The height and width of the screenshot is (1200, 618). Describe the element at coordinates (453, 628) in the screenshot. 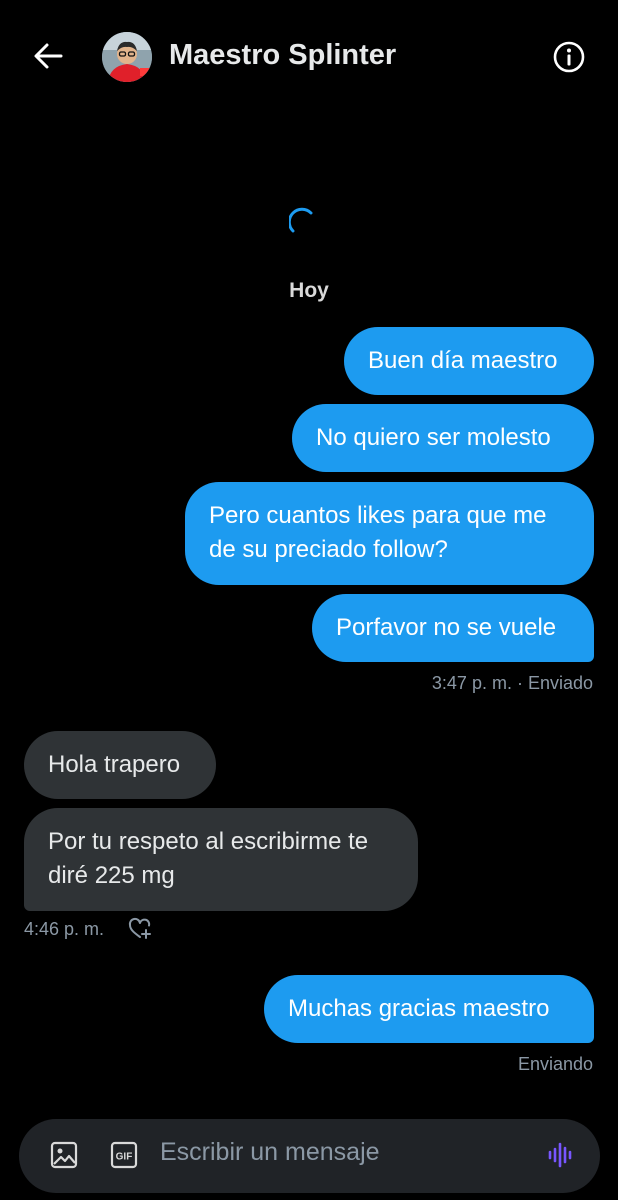

I see `message-bubble-outgoing: Porfavor no se vuele` at that location.